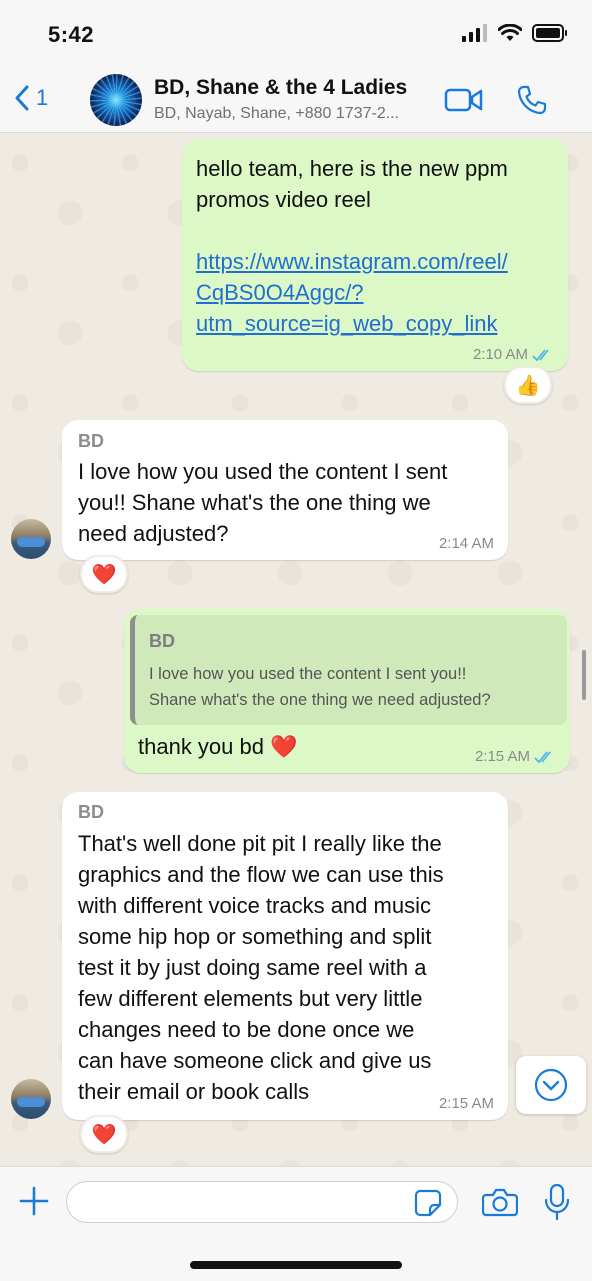 The height and width of the screenshot is (1281, 592). What do you see at coordinates (500, 354) in the screenshot?
I see `message-time: 2:10 AM` at bounding box center [500, 354].